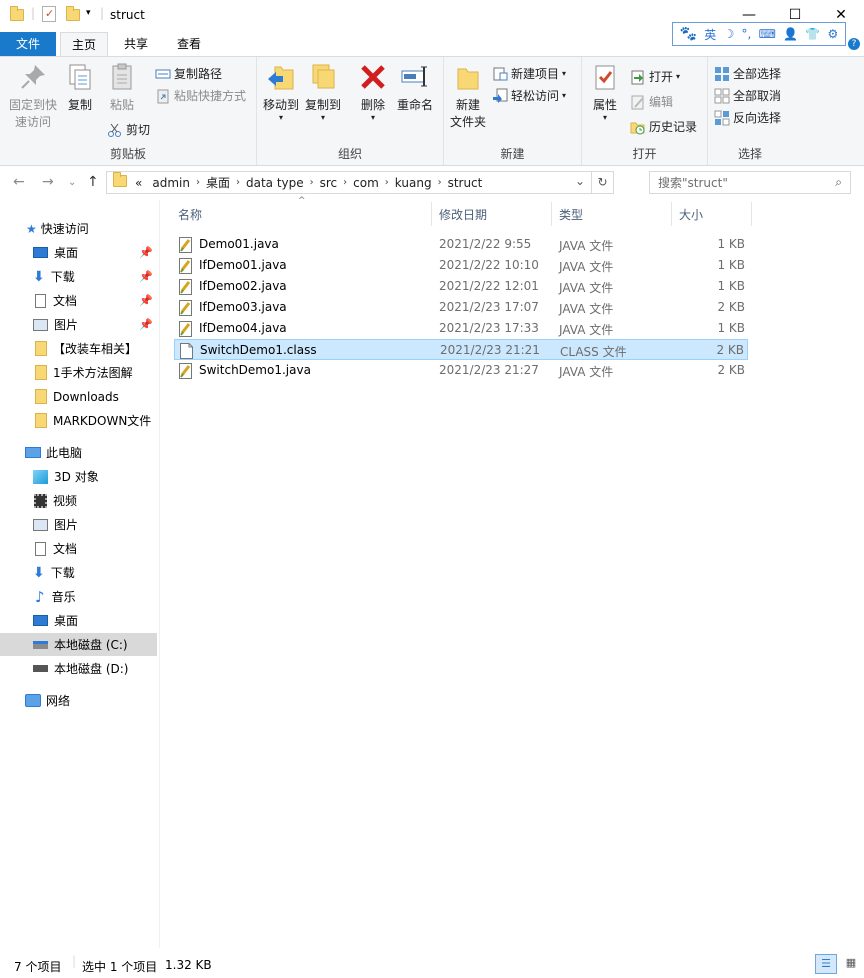  Describe the element at coordinates (186, 266) in the screenshot. I see `java-file-icon` at that location.